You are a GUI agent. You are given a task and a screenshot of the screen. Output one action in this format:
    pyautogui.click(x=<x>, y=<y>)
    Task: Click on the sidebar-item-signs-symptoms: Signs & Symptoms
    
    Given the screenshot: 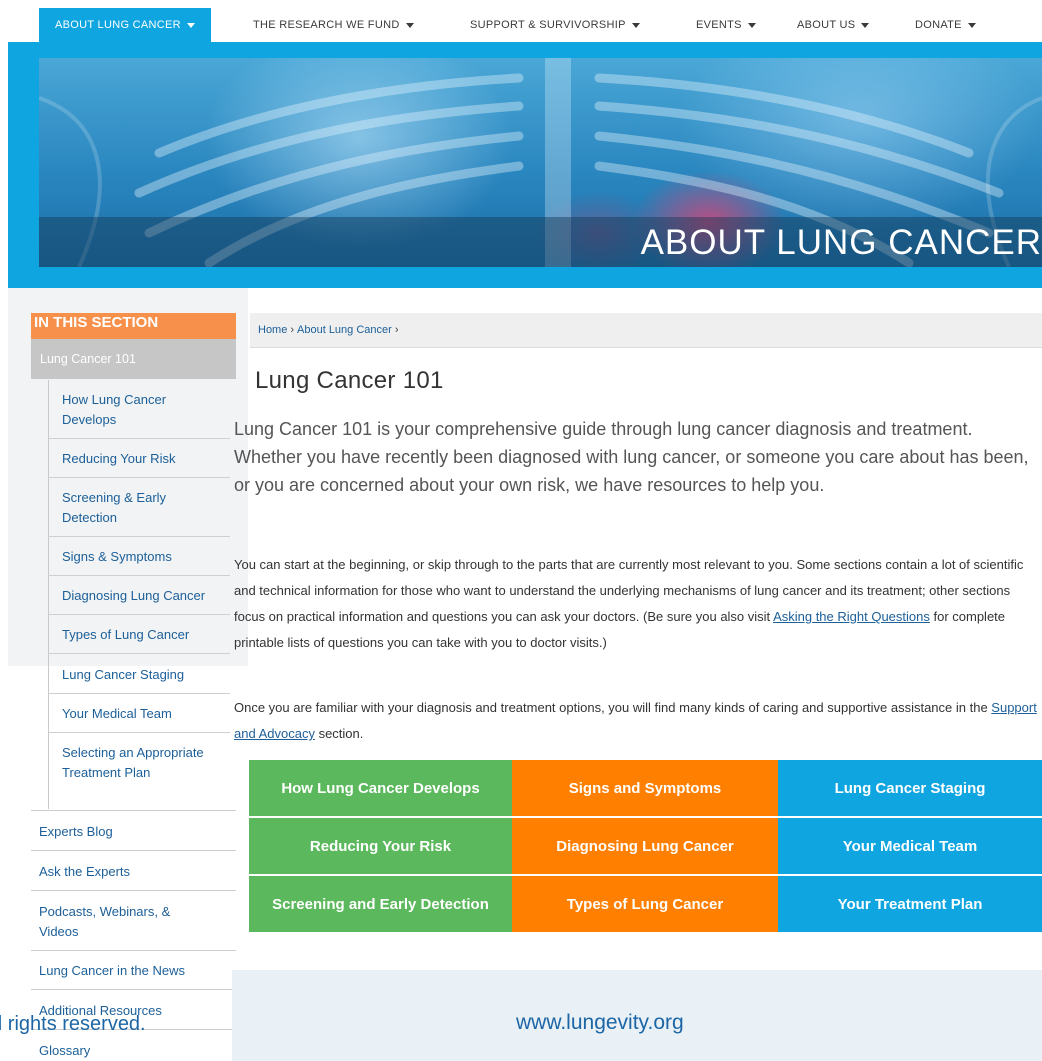 What is the action you would take?
    pyautogui.click(x=147, y=557)
    